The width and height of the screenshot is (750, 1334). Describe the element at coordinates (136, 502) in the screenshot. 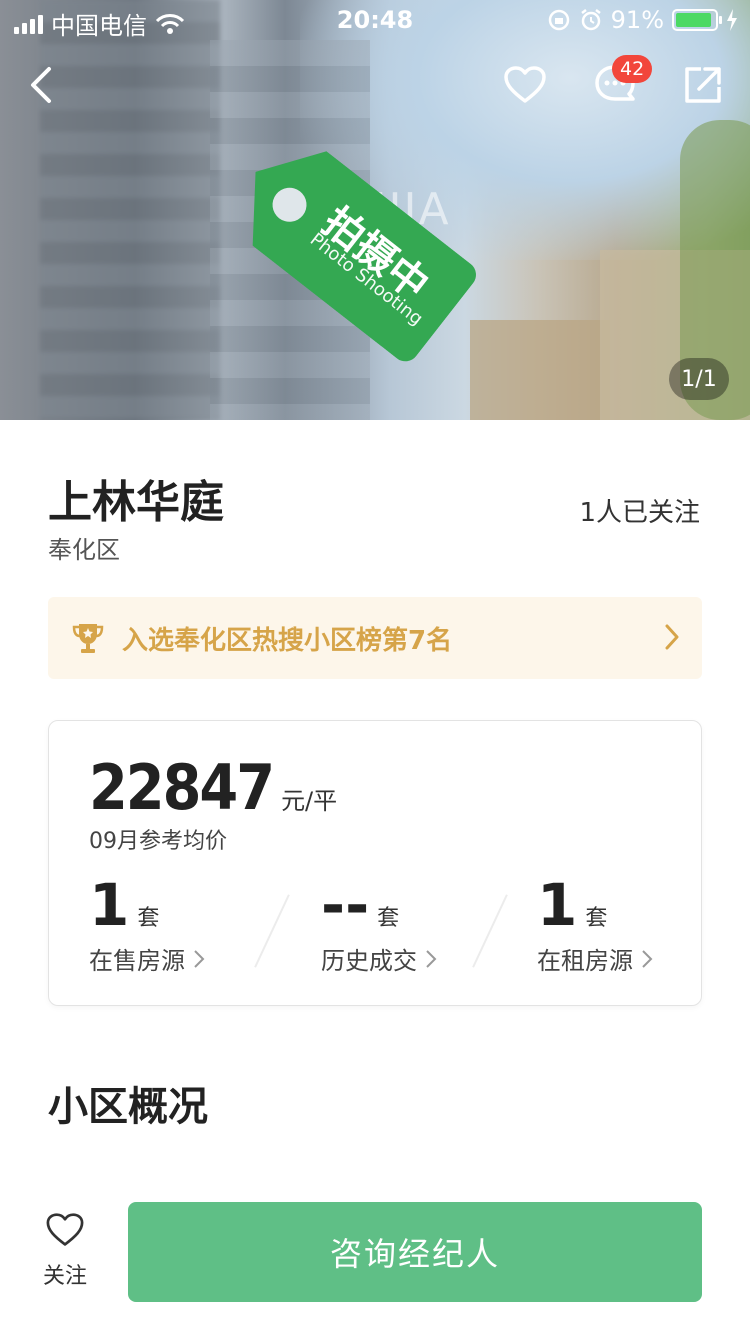

I see `property-name: 上林华庭` at that location.